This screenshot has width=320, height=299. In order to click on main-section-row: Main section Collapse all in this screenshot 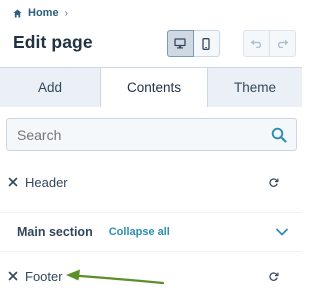, I will do `click(151, 232)`.